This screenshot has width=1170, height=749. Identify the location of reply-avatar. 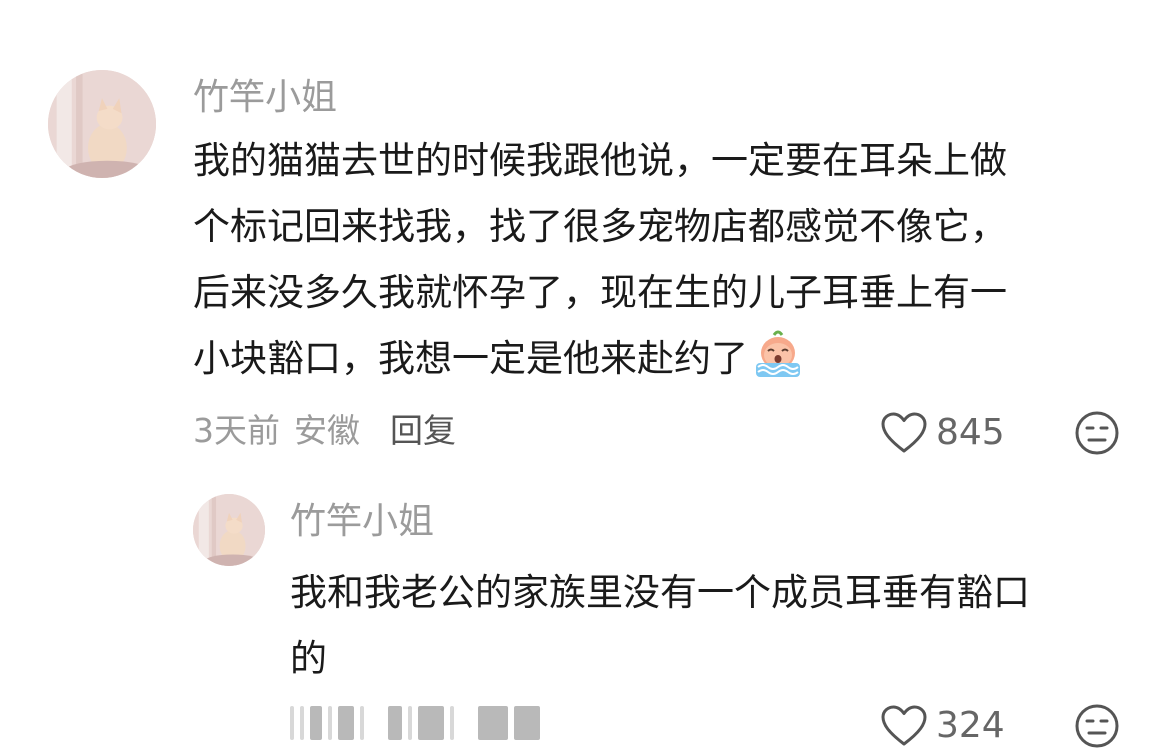
(229, 530).